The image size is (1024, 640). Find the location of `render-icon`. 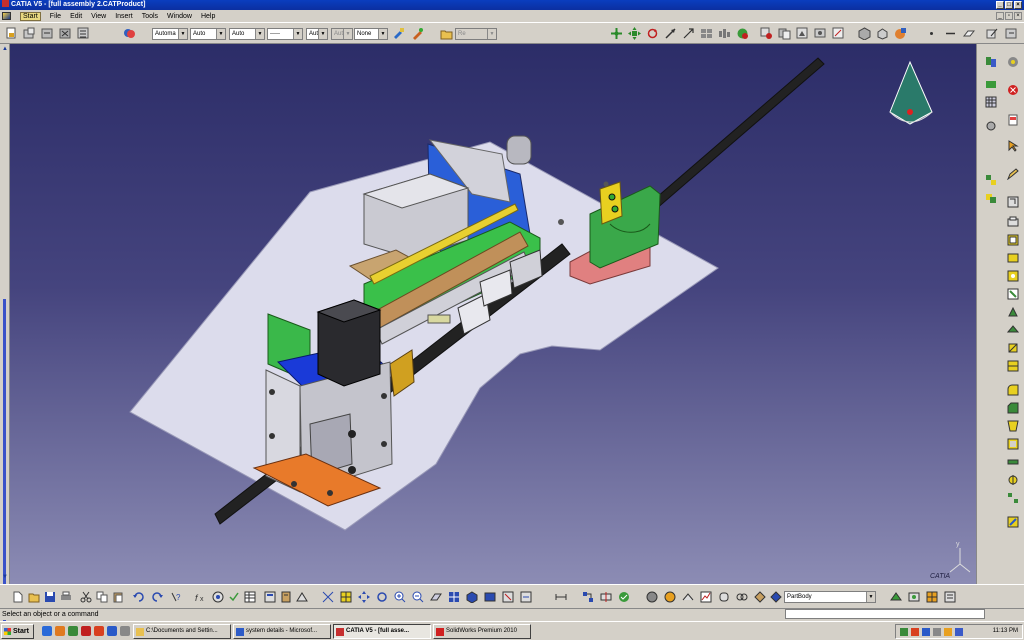

render-icon is located at coordinates (896, 597).